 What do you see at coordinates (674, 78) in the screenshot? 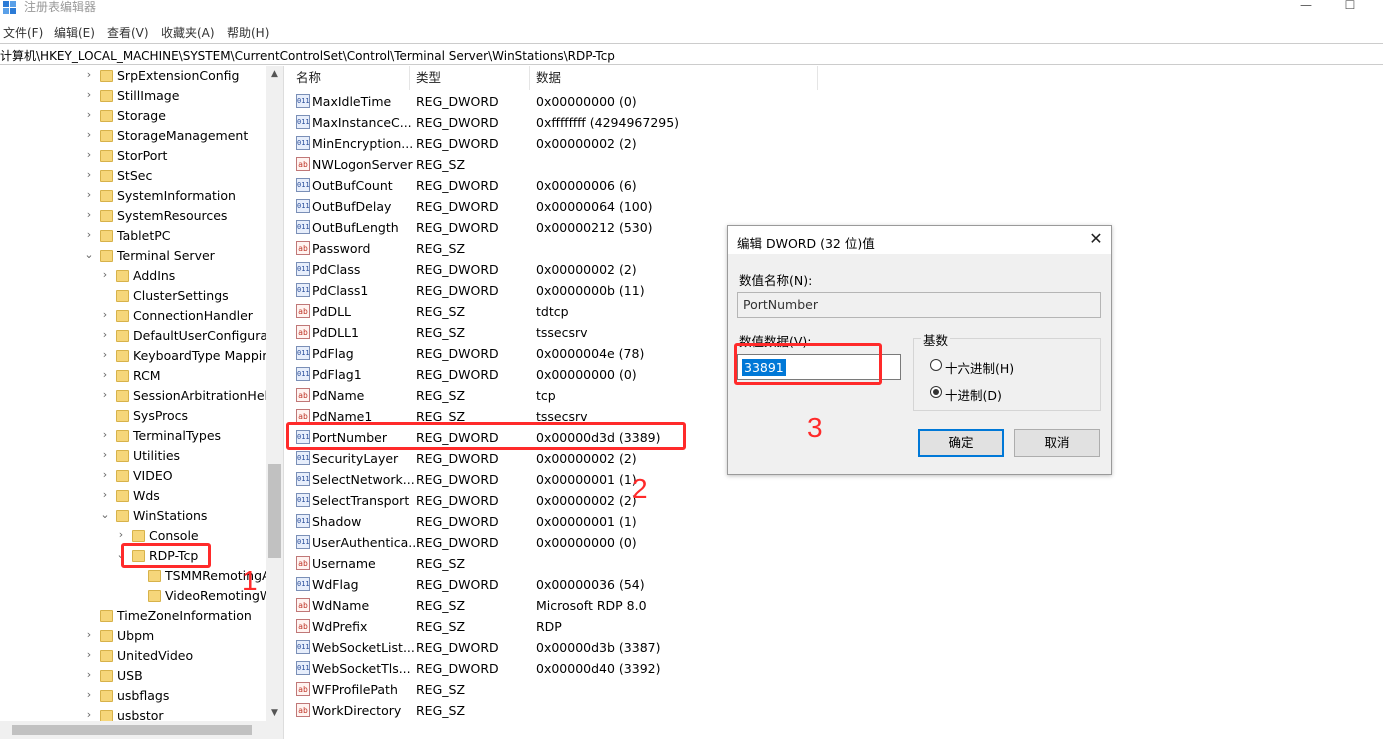
I see `column-header-data: 数据` at bounding box center [674, 78].